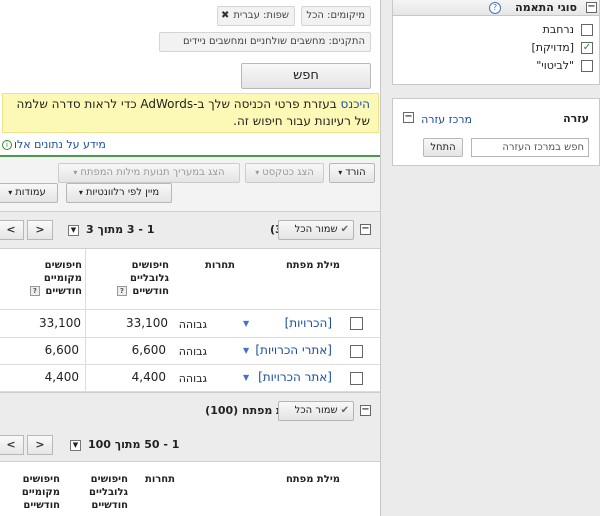 The height and width of the screenshot is (516, 600). What do you see at coordinates (152, 172) in the screenshot?
I see `show-in-traffic-estimator-label: הצג במעריך תנועת מילות המפתח` at bounding box center [152, 172].